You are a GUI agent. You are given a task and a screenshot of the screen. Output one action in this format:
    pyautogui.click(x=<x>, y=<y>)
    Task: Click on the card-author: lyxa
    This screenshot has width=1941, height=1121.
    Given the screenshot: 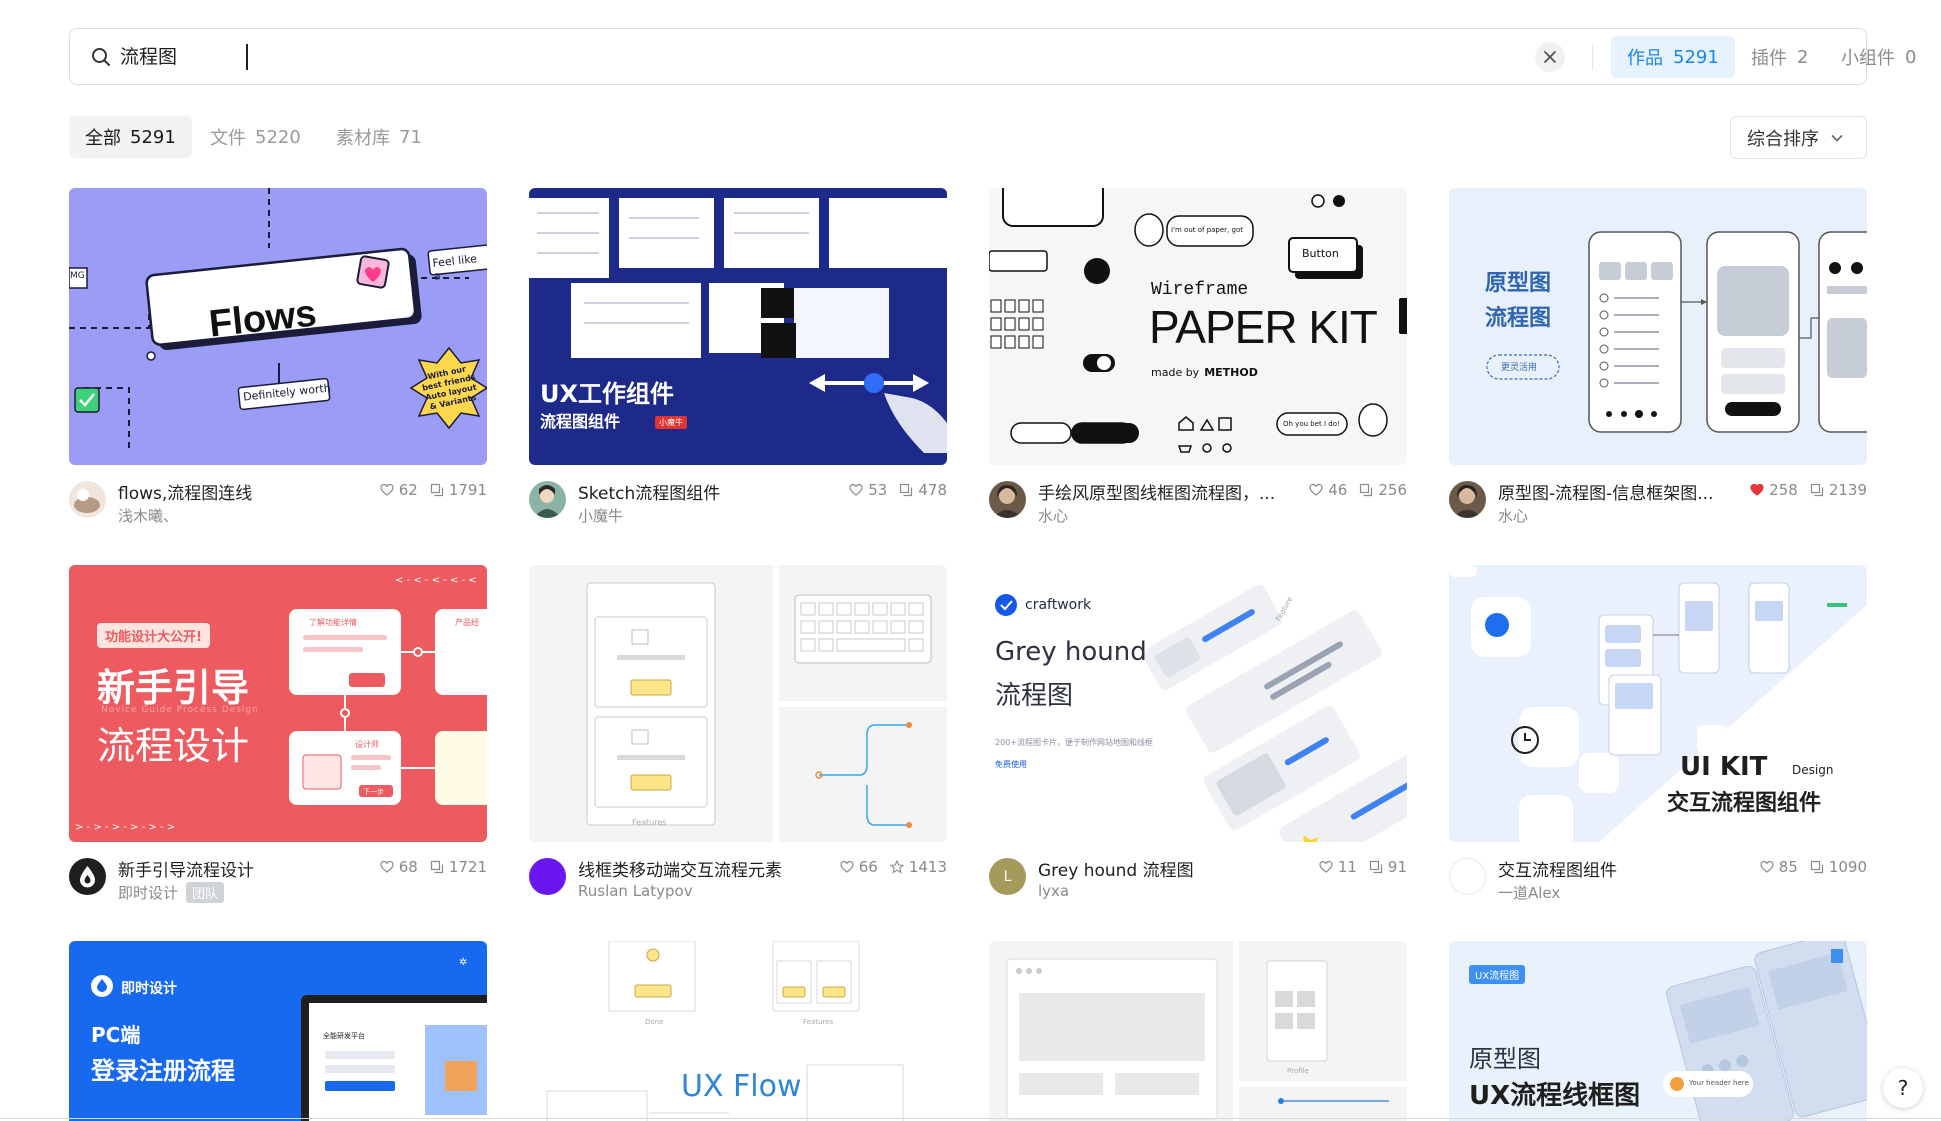 What is the action you would take?
    pyautogui.click(x=1053, y=891)
    